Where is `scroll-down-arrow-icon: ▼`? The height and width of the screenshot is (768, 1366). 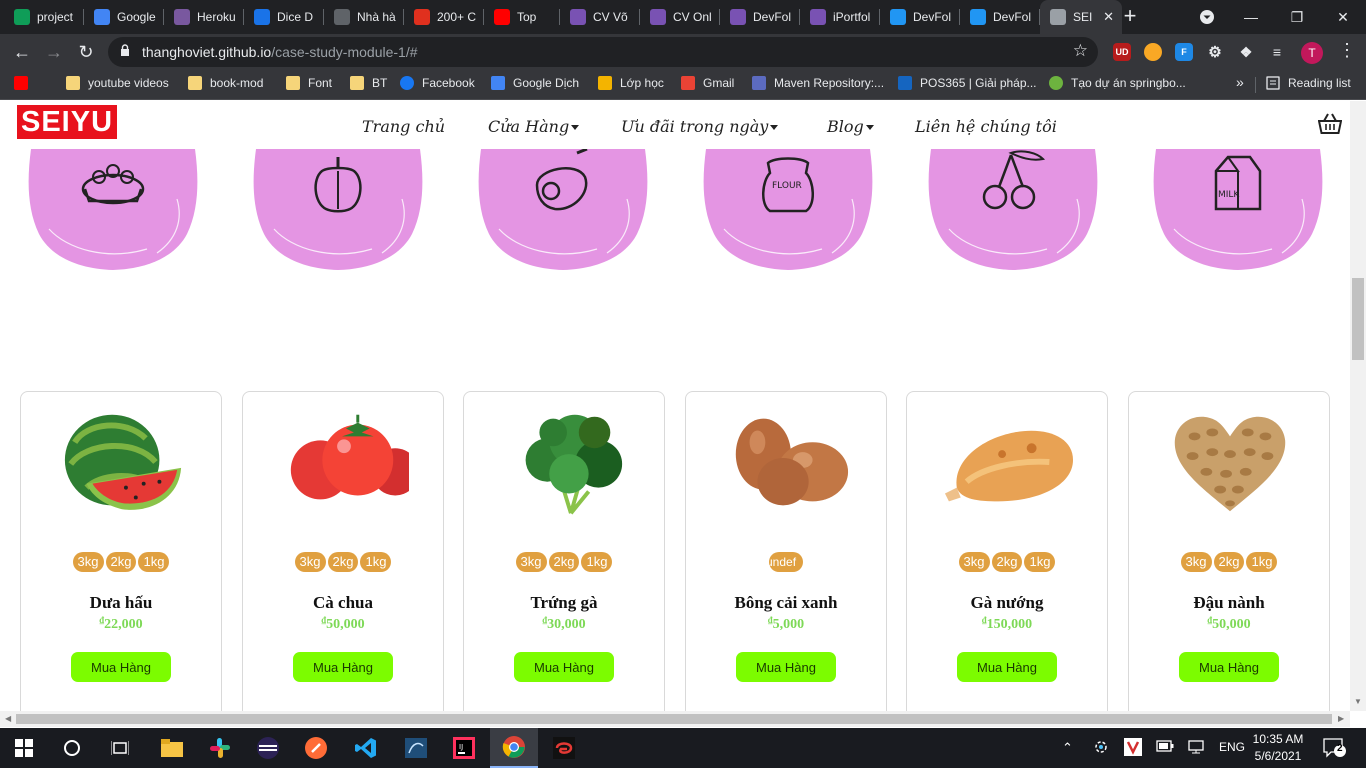
scroll-down-arrow-icon: ▼ is located at coordinates (1358, 701).